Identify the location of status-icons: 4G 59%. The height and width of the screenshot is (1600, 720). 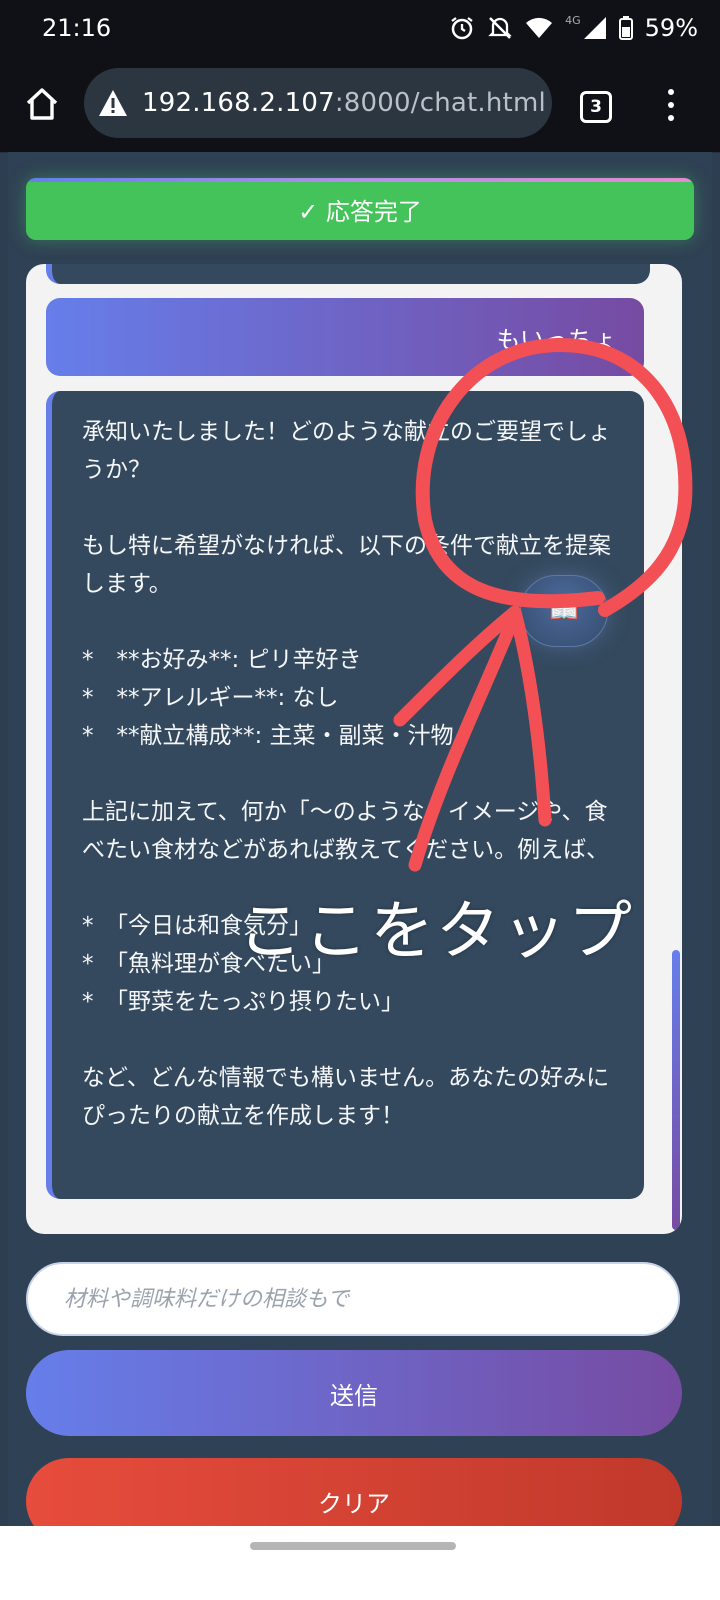
(573, 28).